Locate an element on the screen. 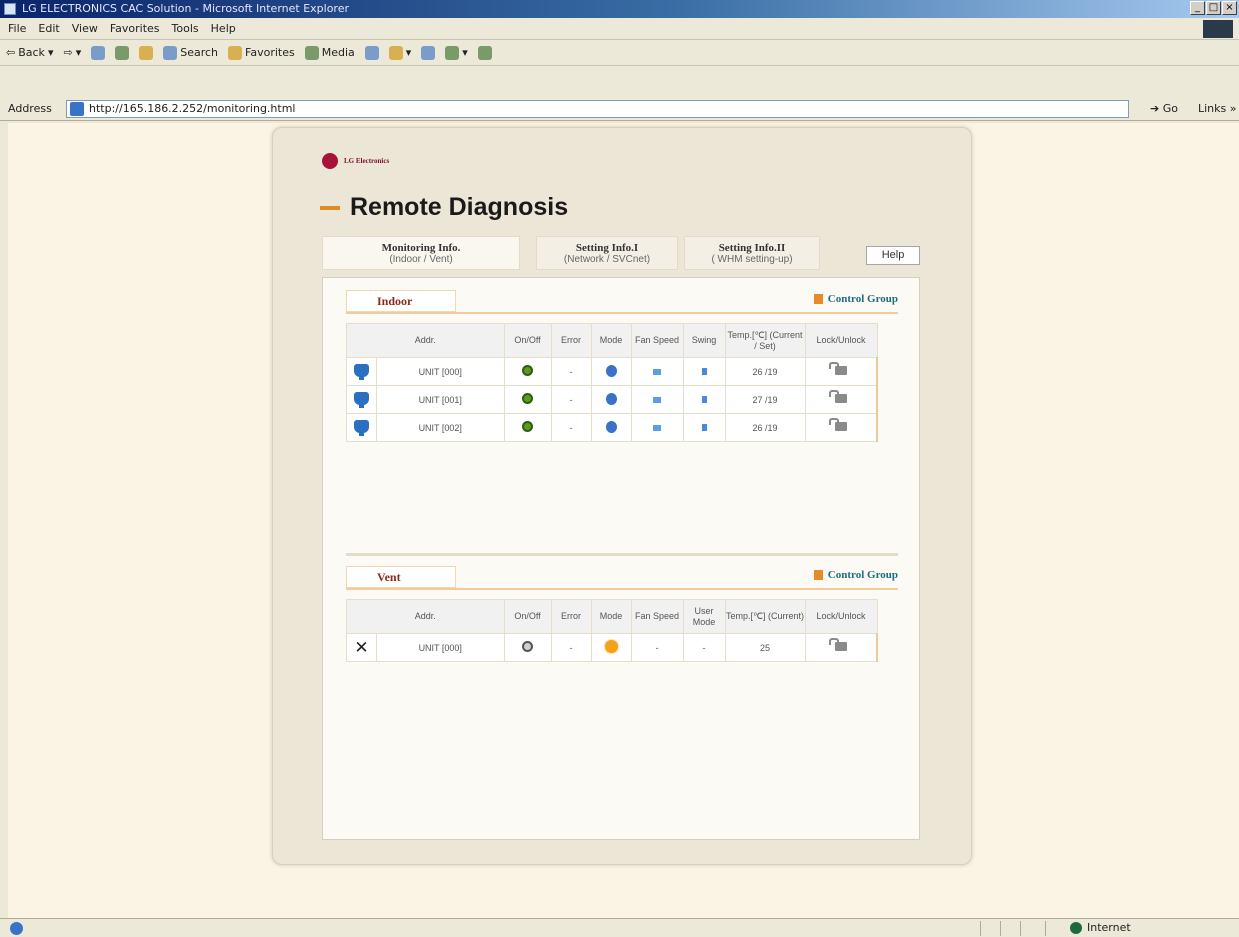  menu-favorites: Favorites is located at coordinates (135, 28).